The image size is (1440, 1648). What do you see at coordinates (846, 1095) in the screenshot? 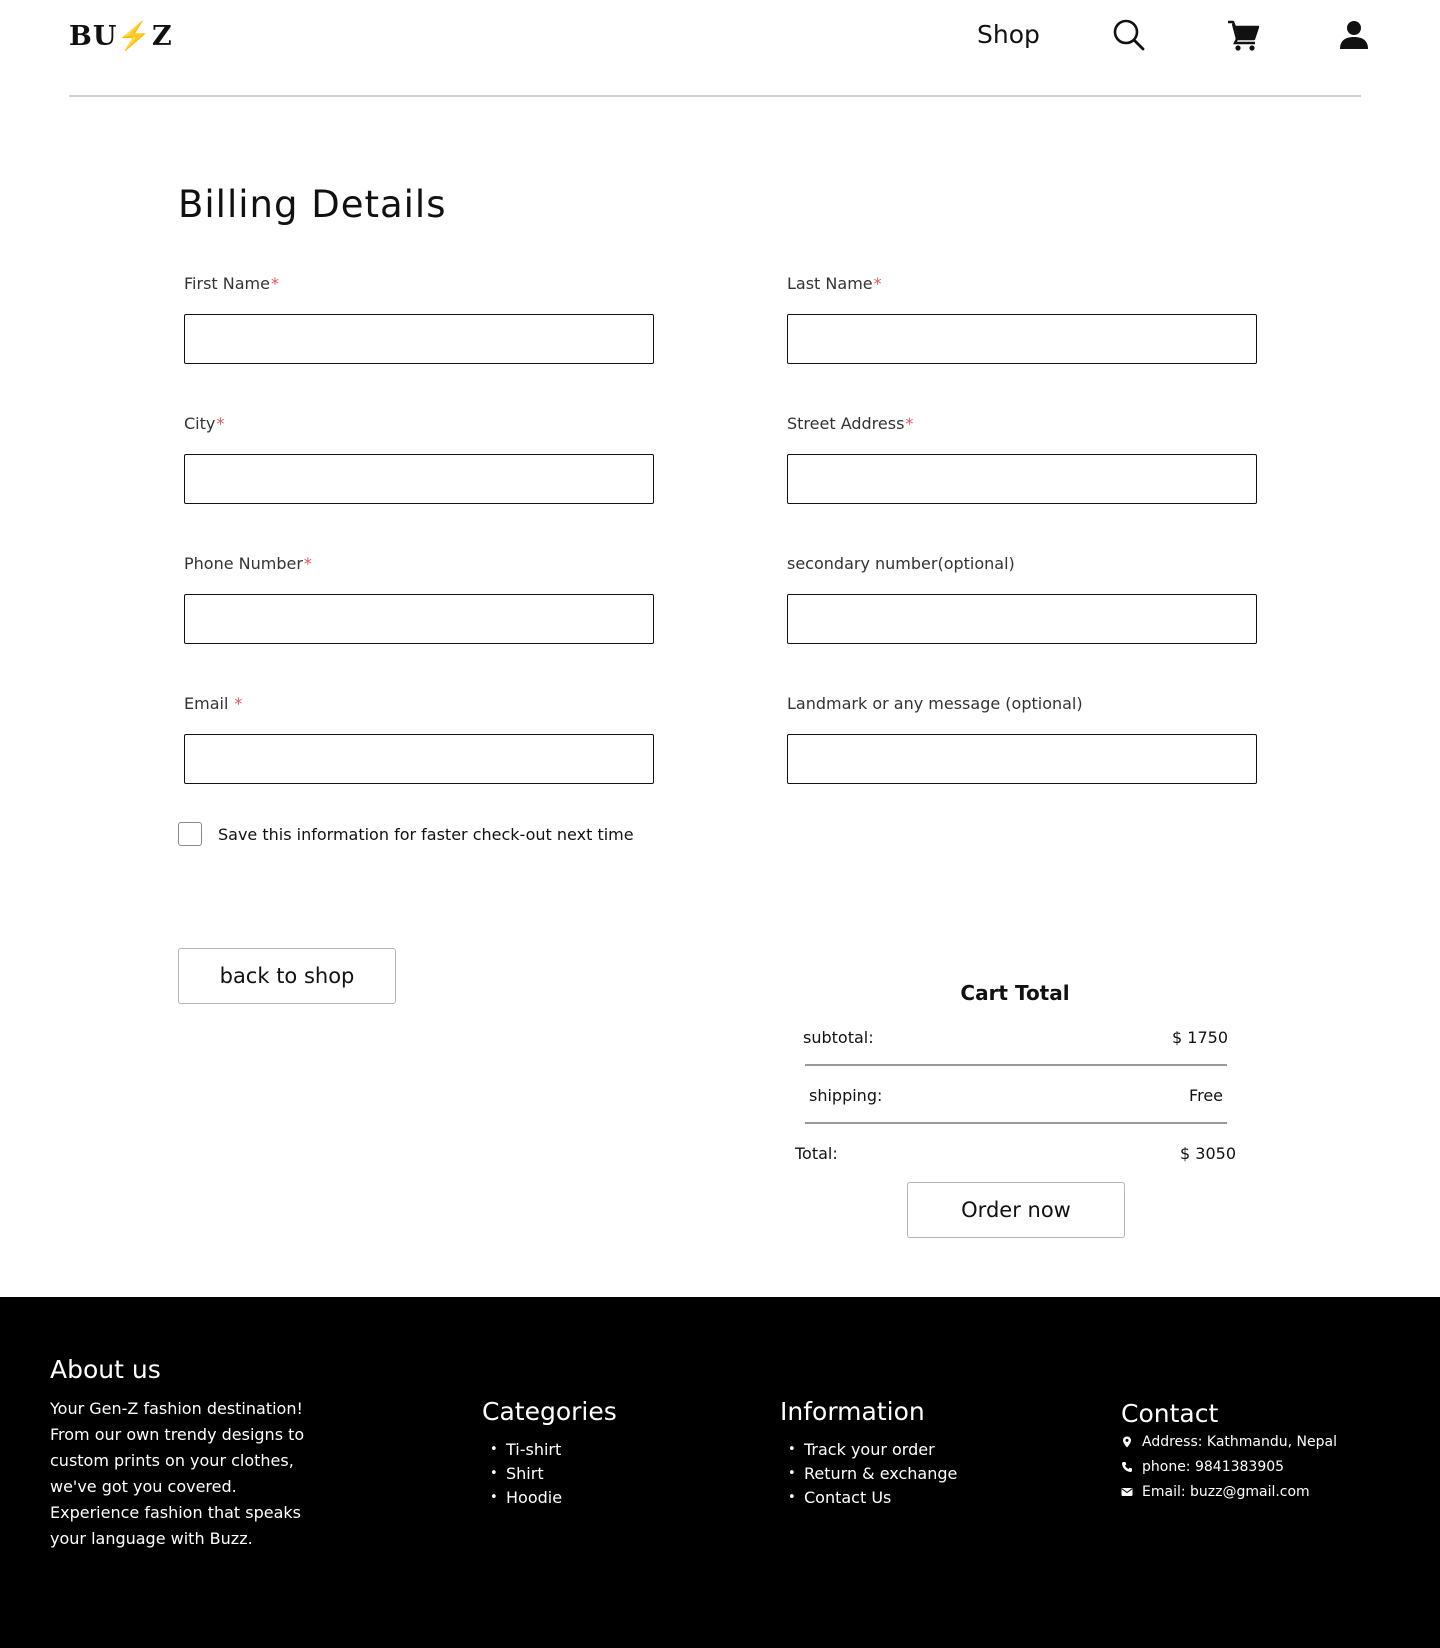
I see `shipping-label: shipping:` at bounding box center [846, 1095].